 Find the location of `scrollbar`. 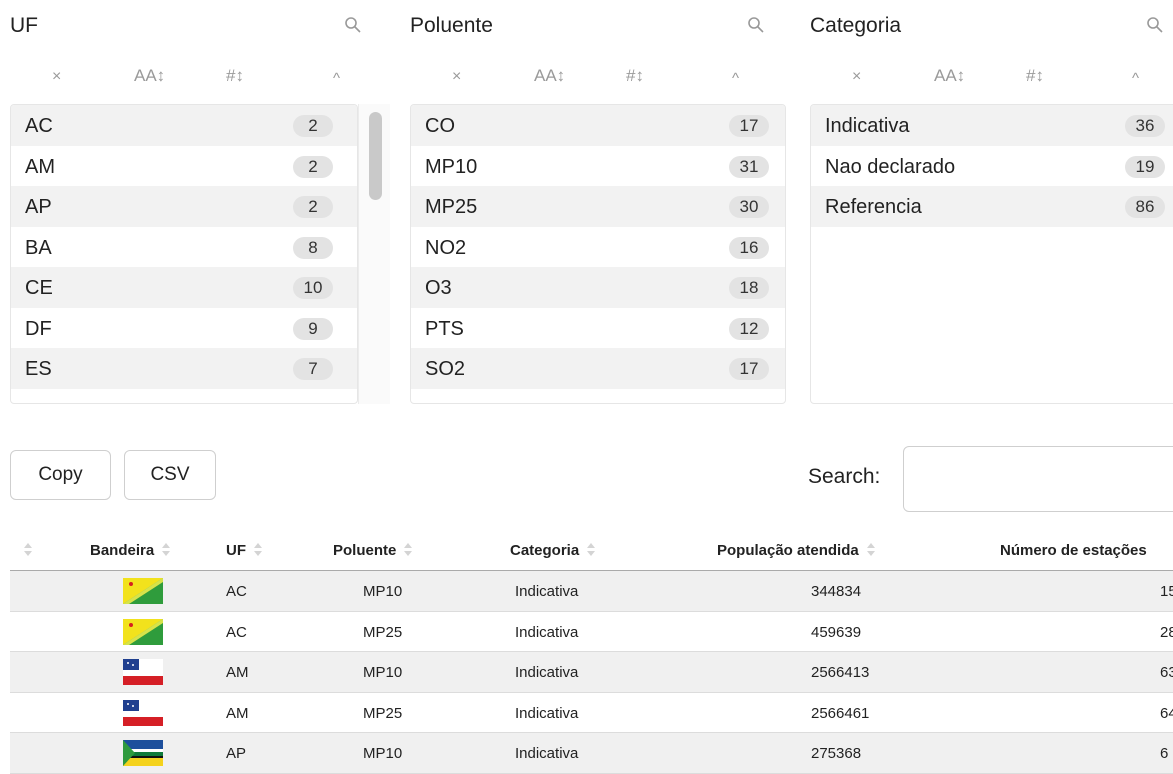

scrollbar is located at coordinates (374, 254).